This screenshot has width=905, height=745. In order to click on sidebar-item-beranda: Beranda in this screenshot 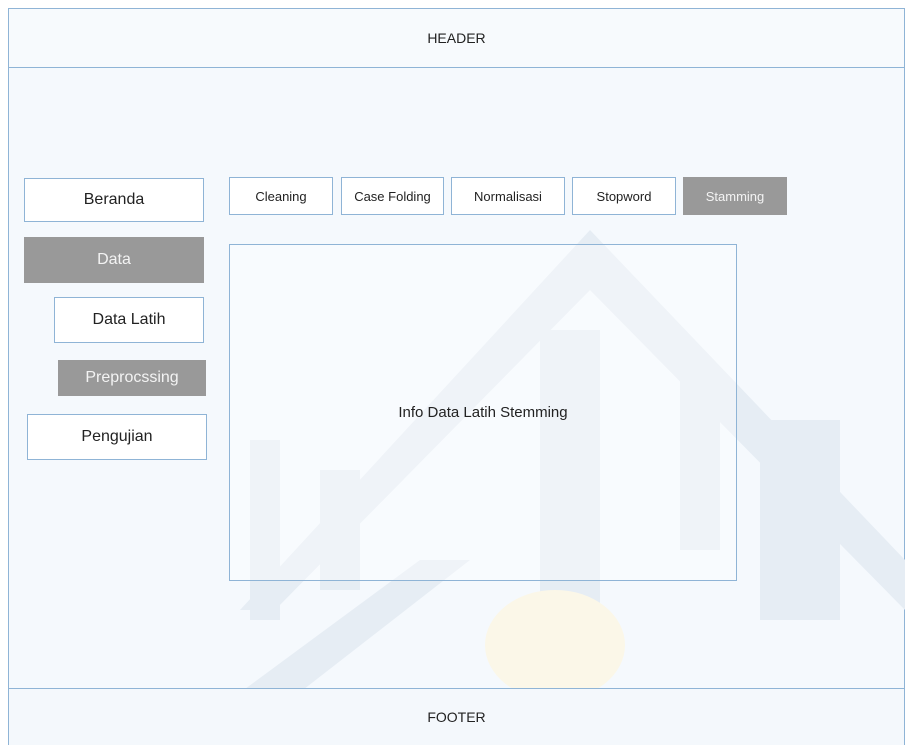, I will do `click(114, 200)`.